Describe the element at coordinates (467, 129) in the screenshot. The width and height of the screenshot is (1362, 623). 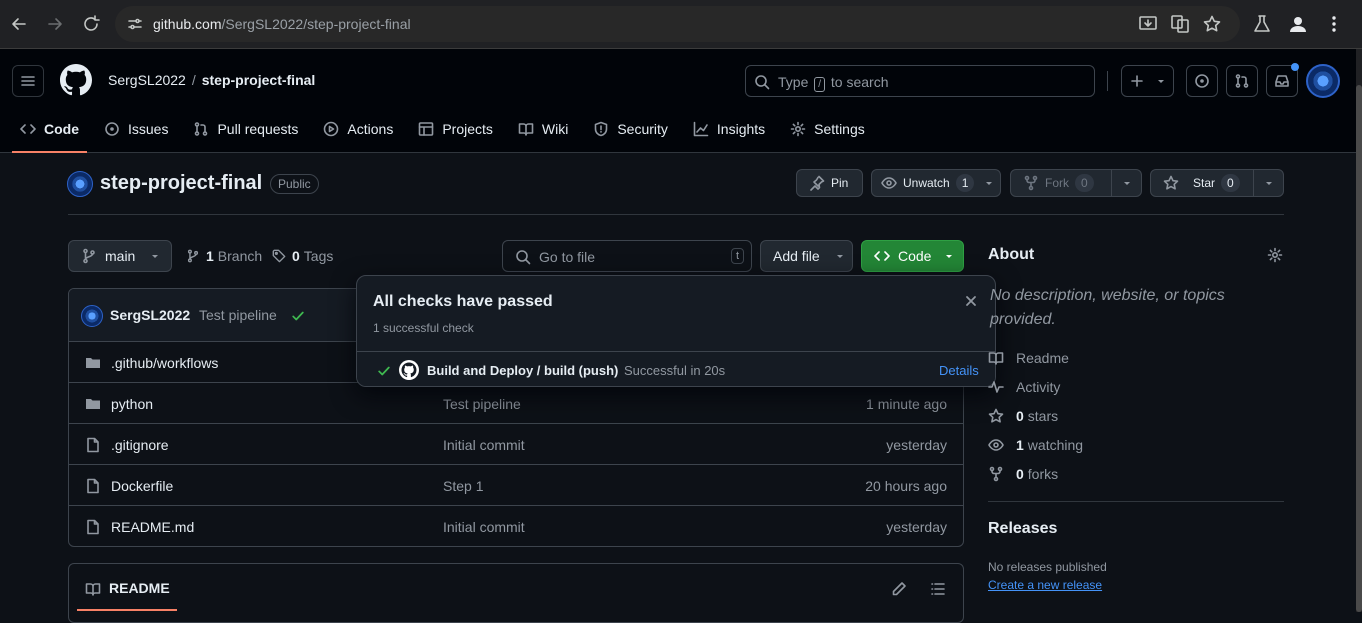
I see `tab-label: Projects` at that location.